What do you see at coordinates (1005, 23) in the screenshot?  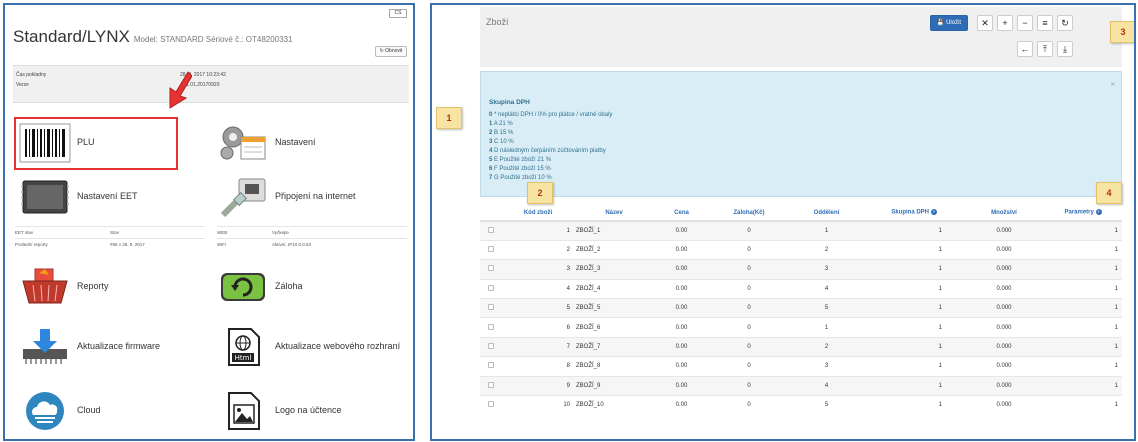 I see `plus-icon: +` at bounding box center [1005, 23].